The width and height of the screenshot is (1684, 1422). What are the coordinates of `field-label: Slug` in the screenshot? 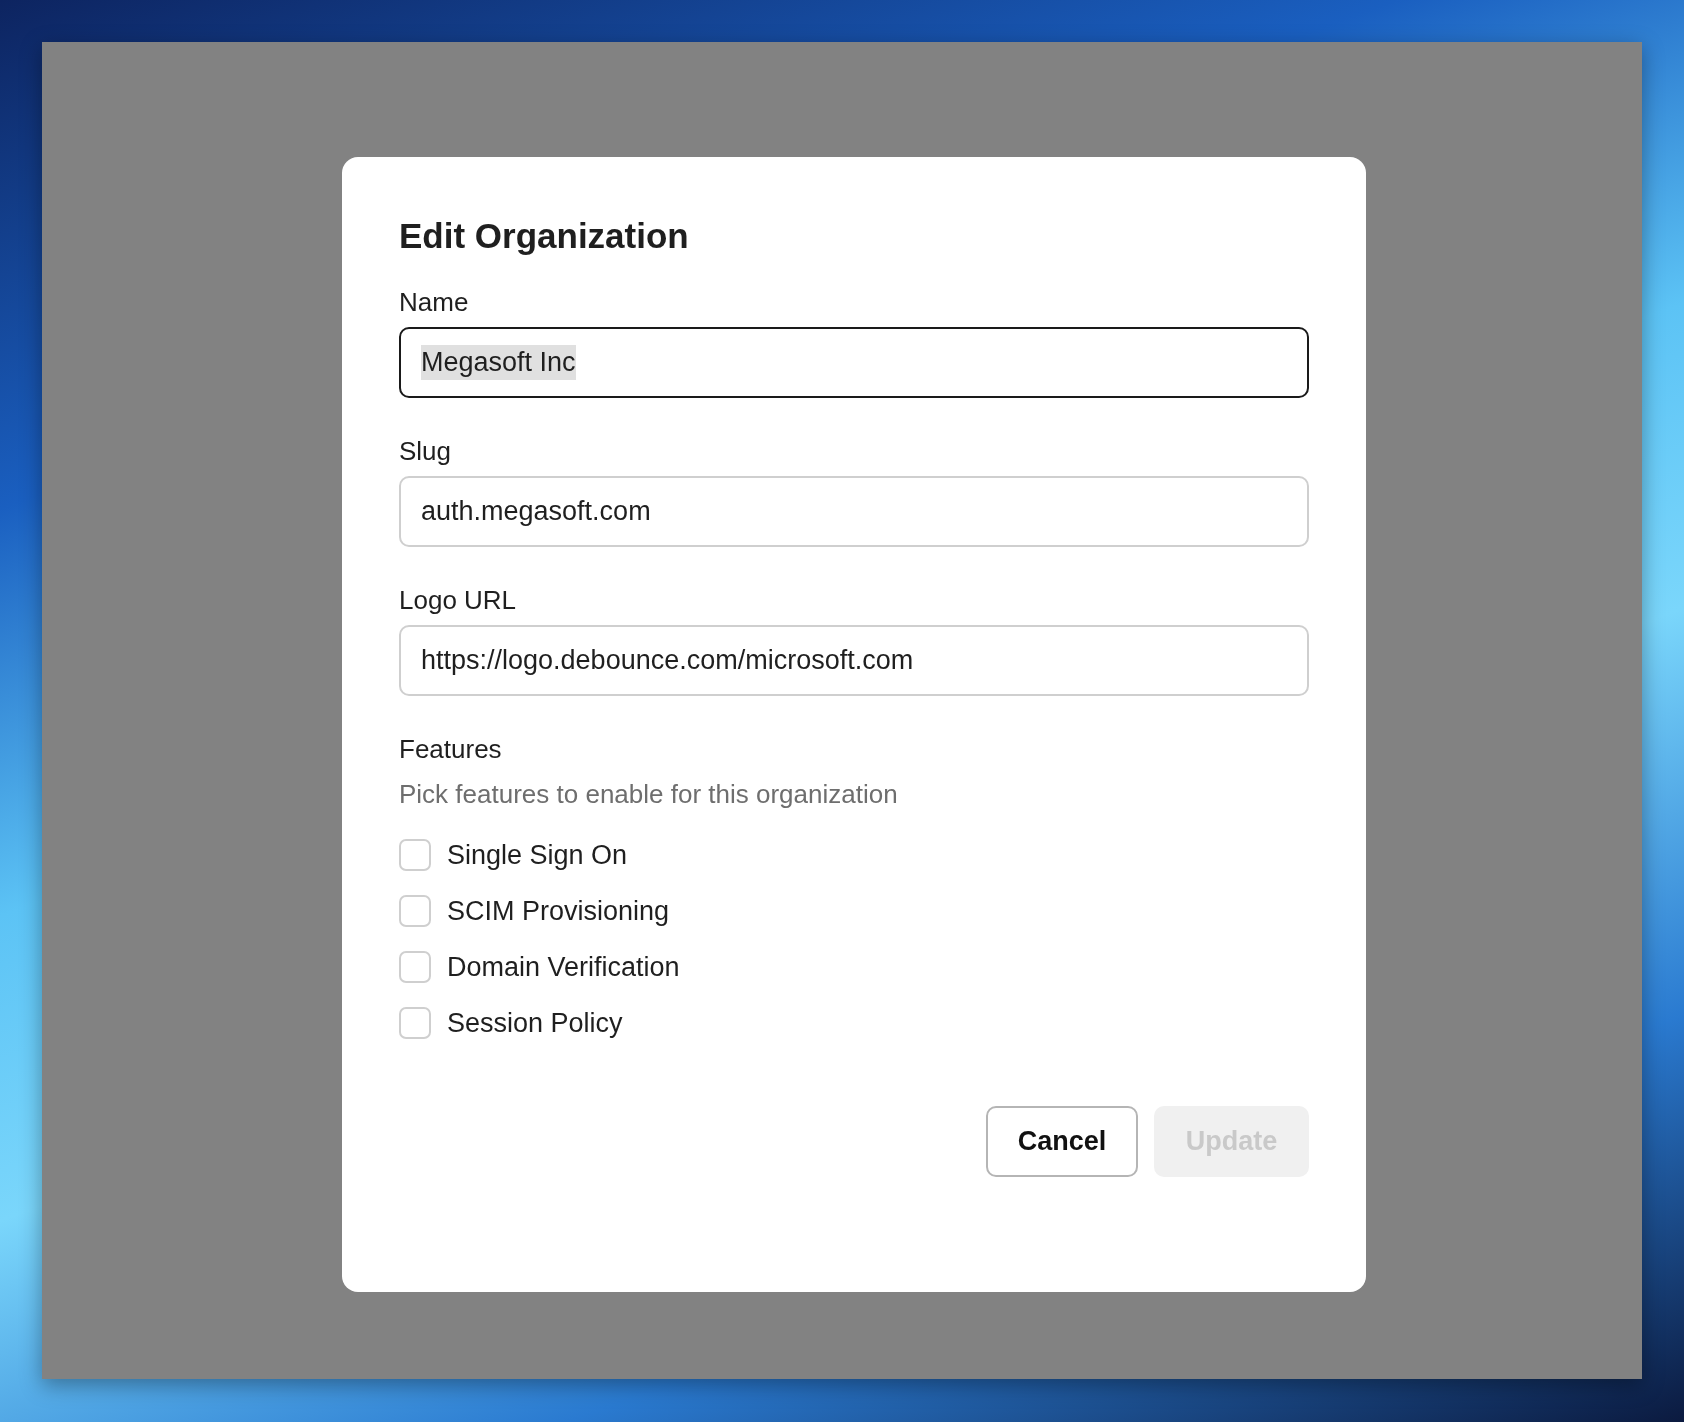 It's located at (426, 451).